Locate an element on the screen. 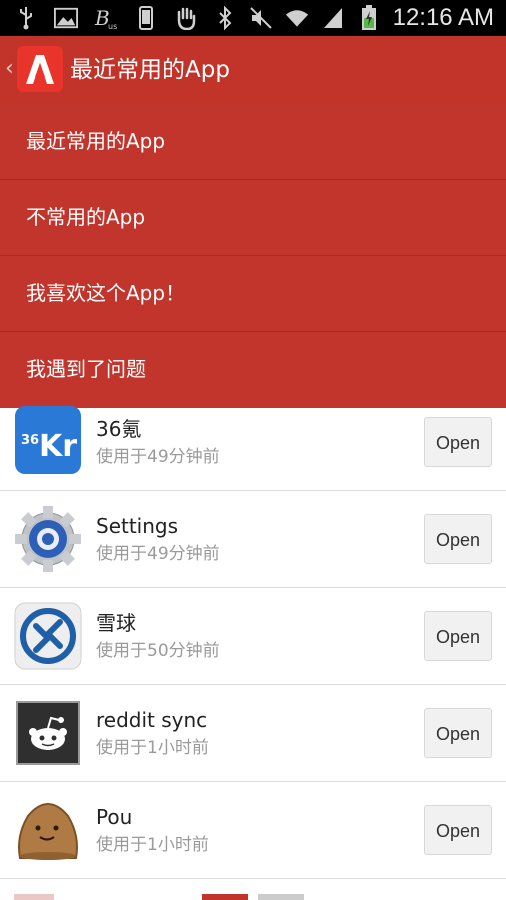 The width and height of the screenshot is (506, 900). app-name: Settings is located at coordinates (137, 526).